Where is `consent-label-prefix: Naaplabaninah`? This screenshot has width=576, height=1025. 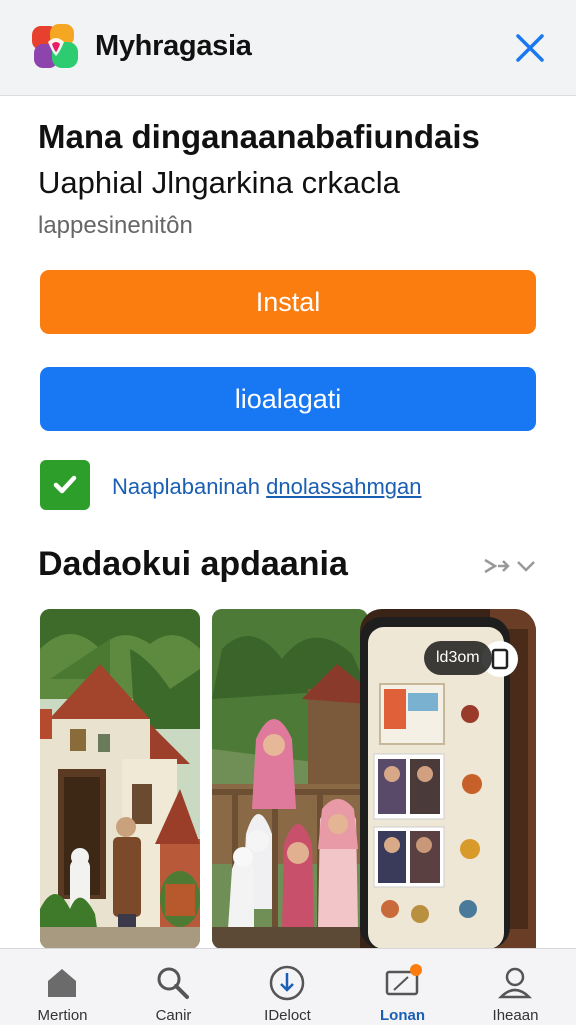 consent-label-prefix: Naaplabaninah is located at coordinates (189, 486).